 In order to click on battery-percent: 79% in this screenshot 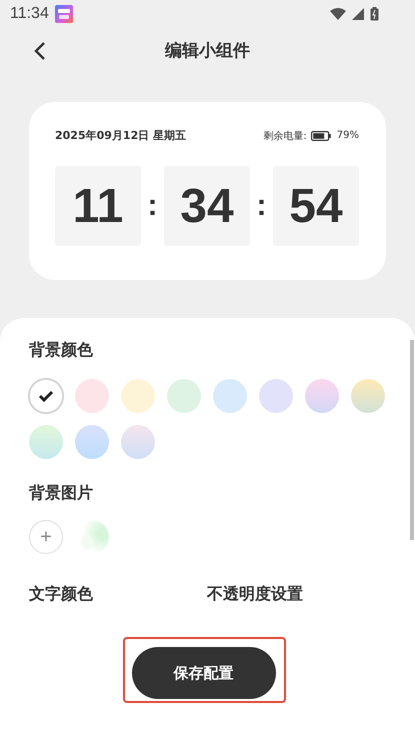, I will do `click(347, 135)`.